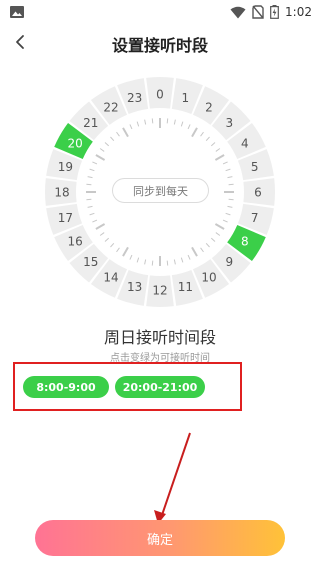  What do you see at coordinates (160, 538) in the screenshot?
I see `confirm-button: 确定` at bounding box center [160, 538].